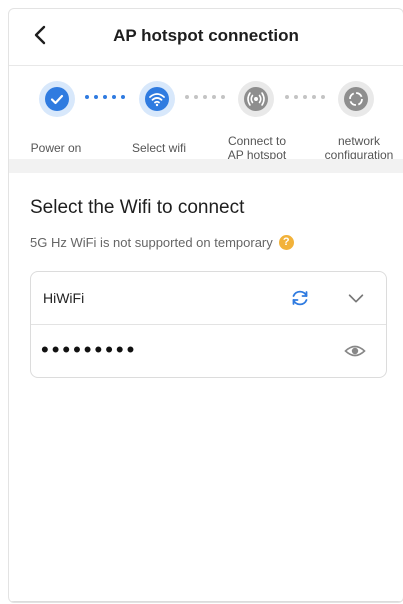 This screenshot has width=403, height=604. Describe the element at coordinates (257, 148) in the screenshot. I see `step-label-connect-ap: Connect to AP hotspot` at that location.